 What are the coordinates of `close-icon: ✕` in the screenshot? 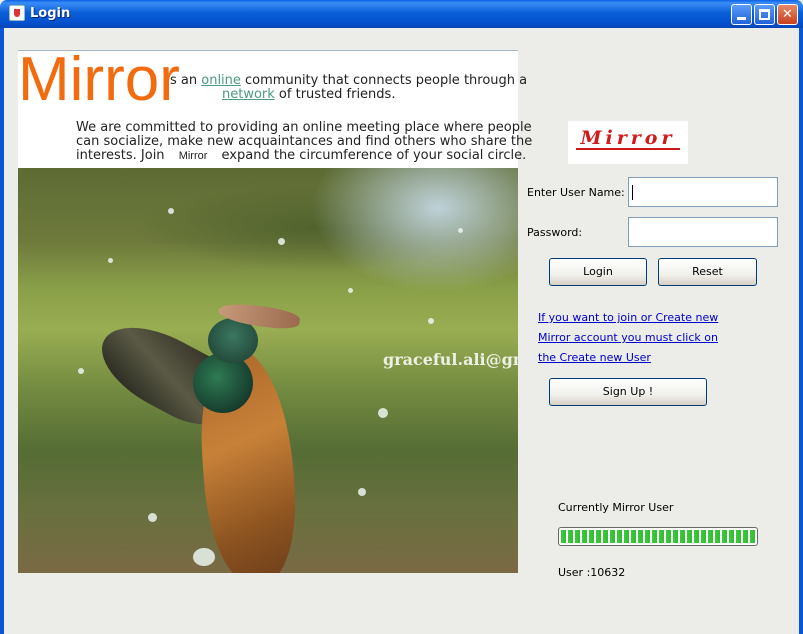 It's located at (787, 14).